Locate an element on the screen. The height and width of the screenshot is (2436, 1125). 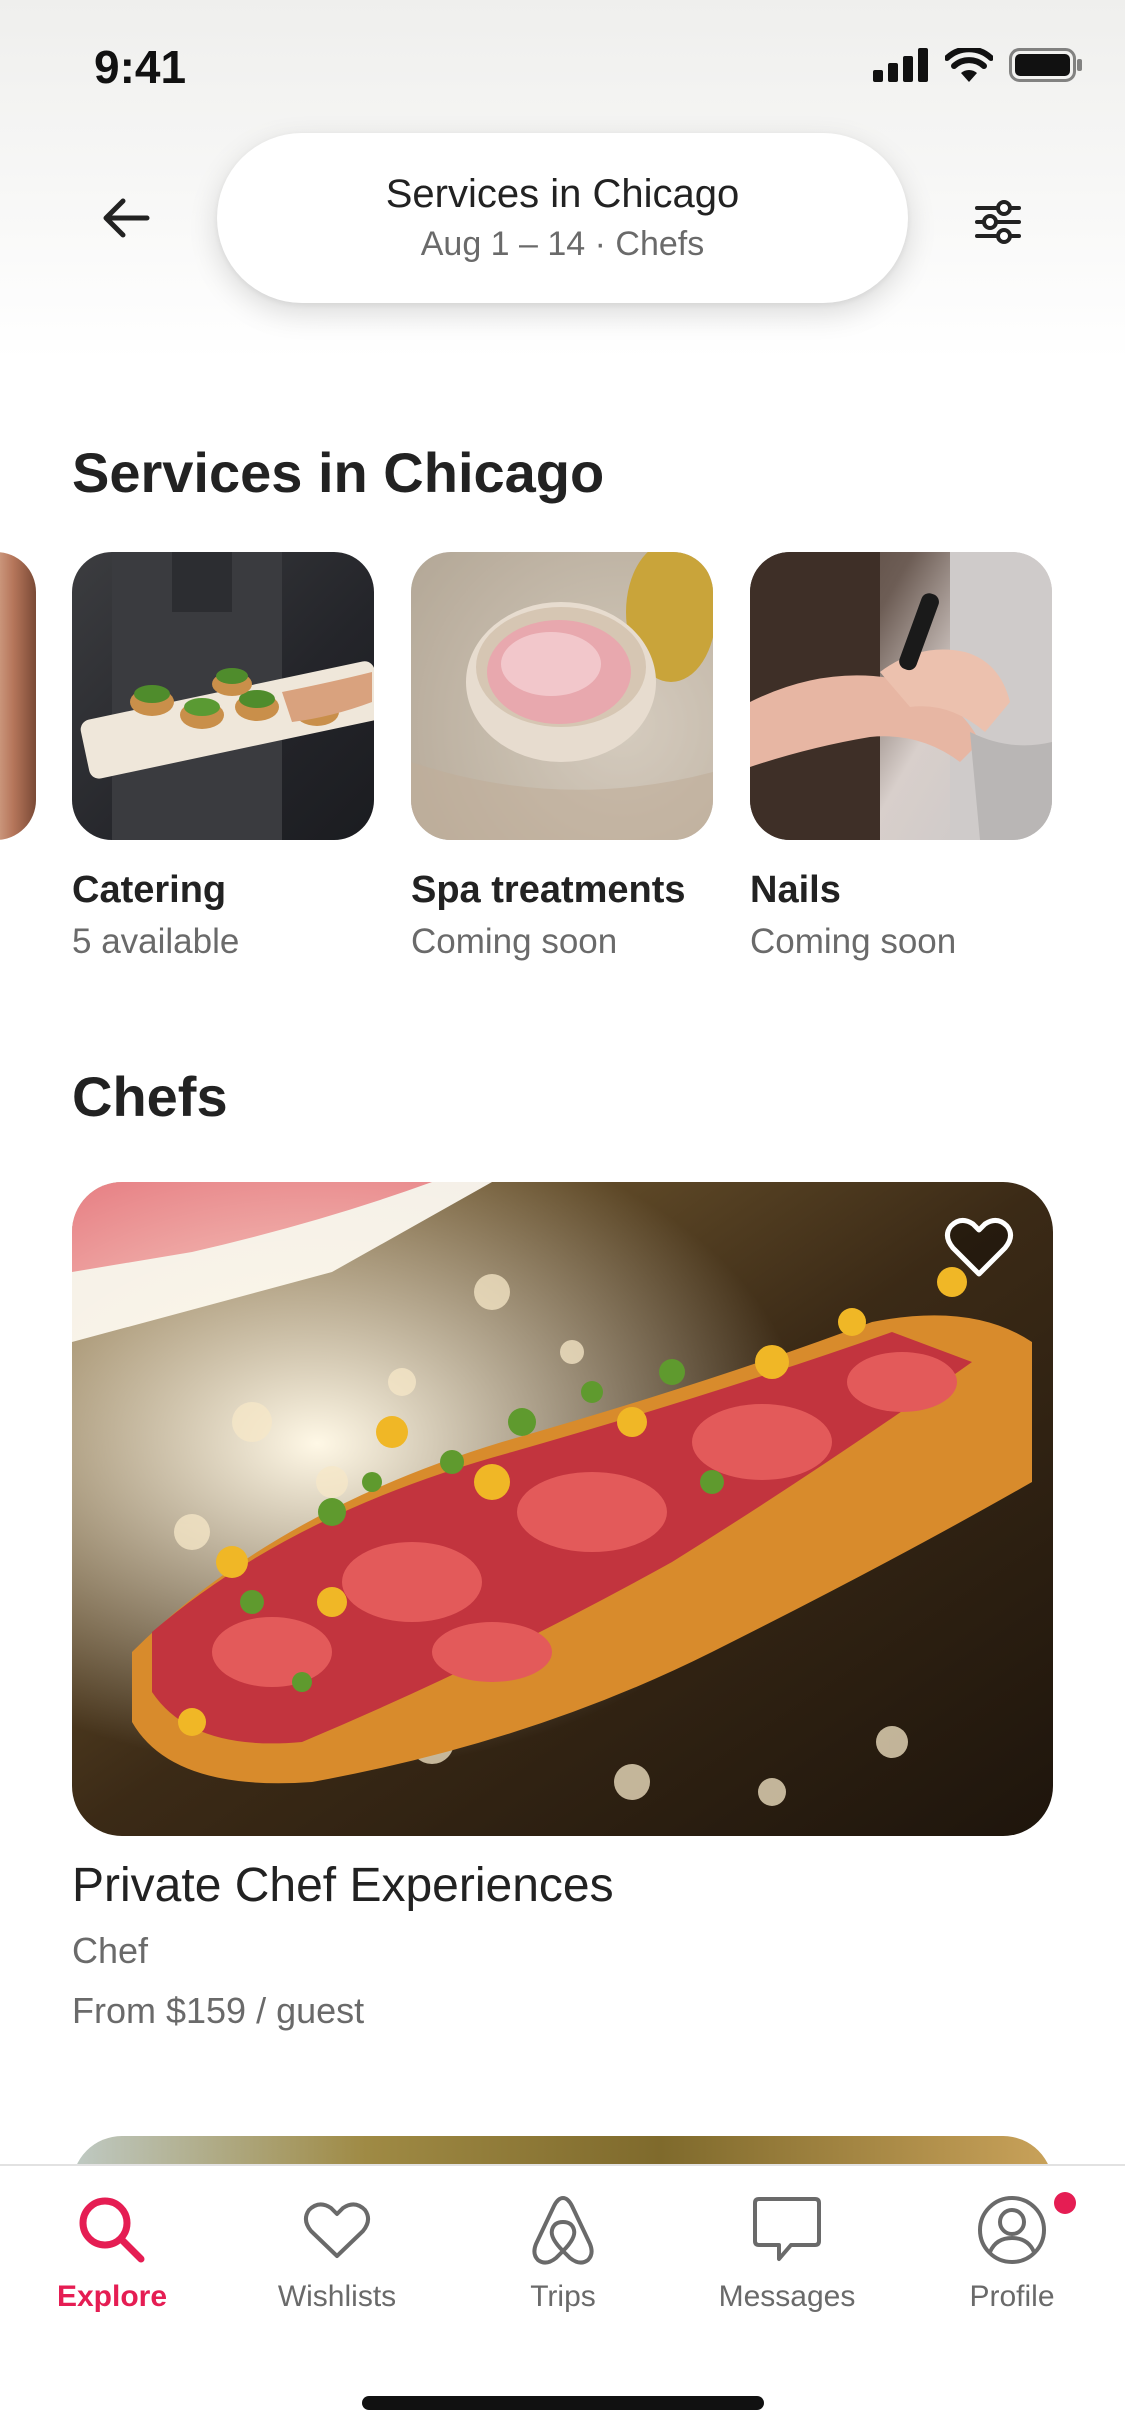
home-indicator is located at coordinates (563, 2403).